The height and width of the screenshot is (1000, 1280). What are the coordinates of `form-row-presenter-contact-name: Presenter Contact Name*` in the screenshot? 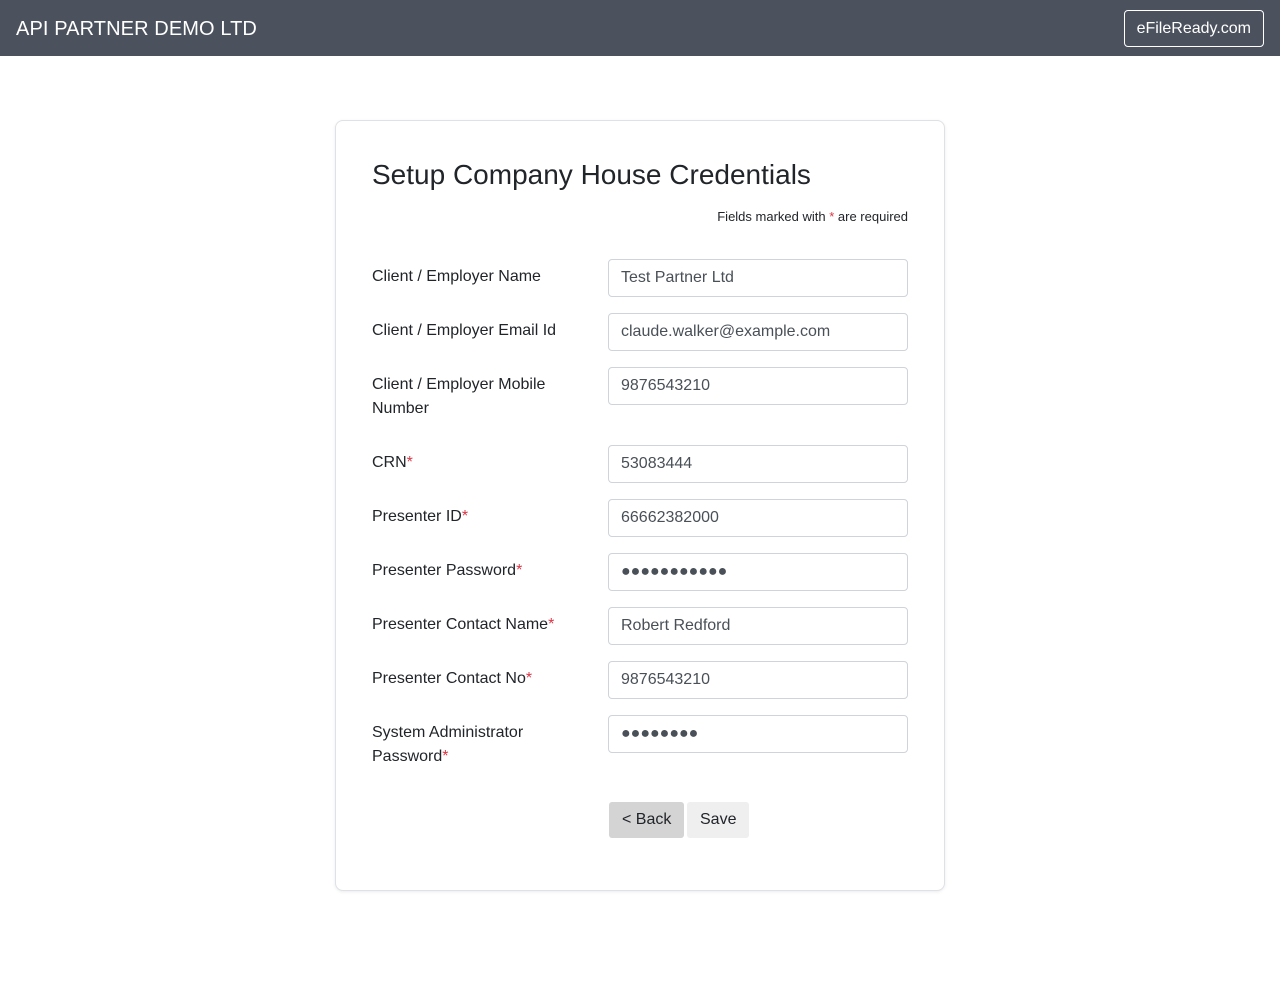 It's located at (640, 626).